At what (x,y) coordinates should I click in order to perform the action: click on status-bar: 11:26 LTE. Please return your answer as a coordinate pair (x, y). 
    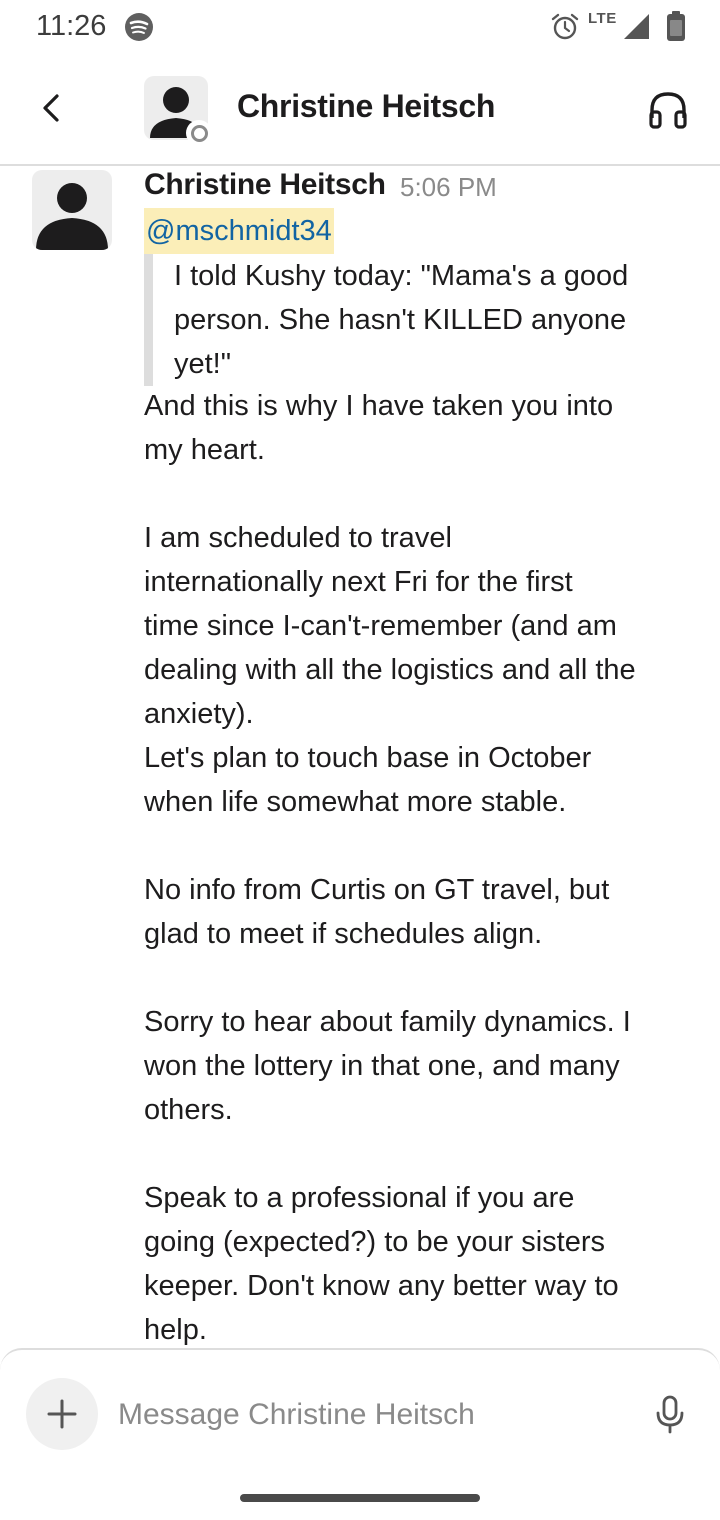
    Looking at the image, I should click on (360, 28).